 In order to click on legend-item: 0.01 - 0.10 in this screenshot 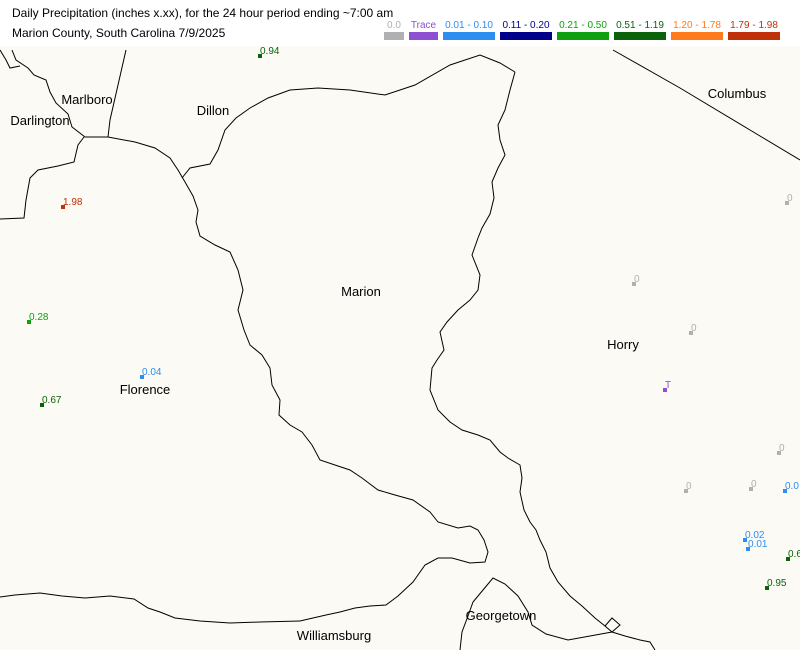, I will do `click(469, 30)`.